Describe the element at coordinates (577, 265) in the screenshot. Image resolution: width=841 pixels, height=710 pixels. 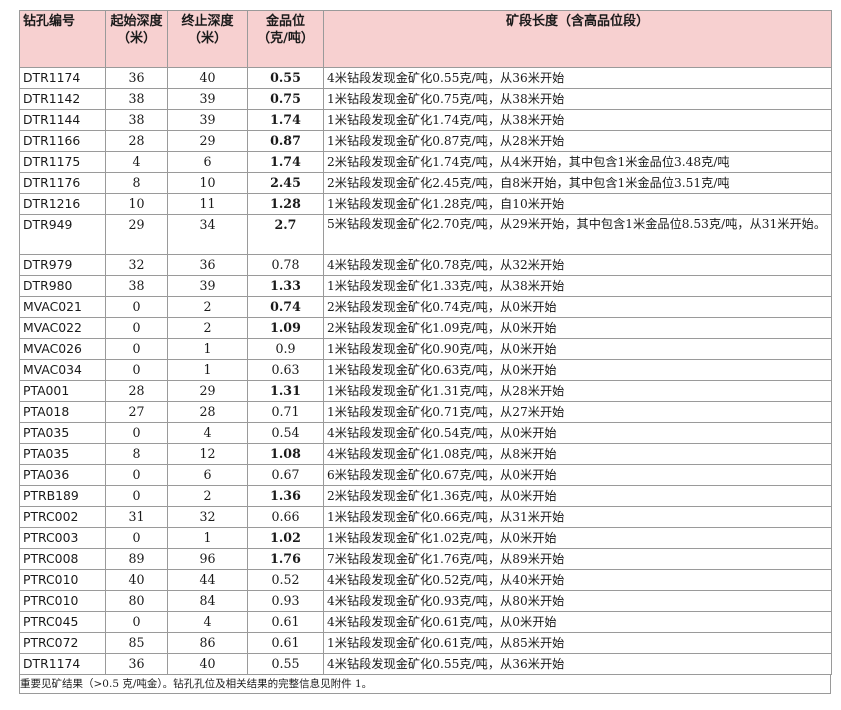
I see `interval-description-cell: 4米钻段发现金矿化0.78克/吨，从32米开始` at that location.